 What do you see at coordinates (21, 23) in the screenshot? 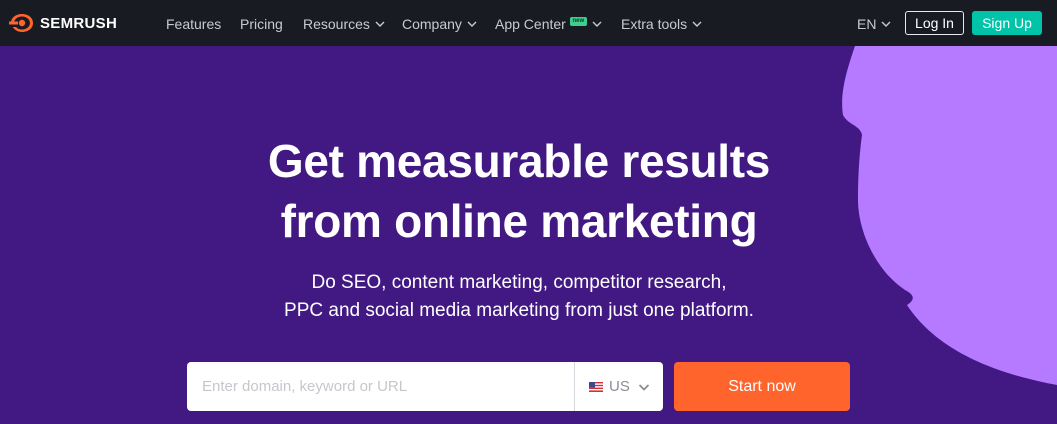
I see `semrush-flame-icon` at bounding box center [21, 23].